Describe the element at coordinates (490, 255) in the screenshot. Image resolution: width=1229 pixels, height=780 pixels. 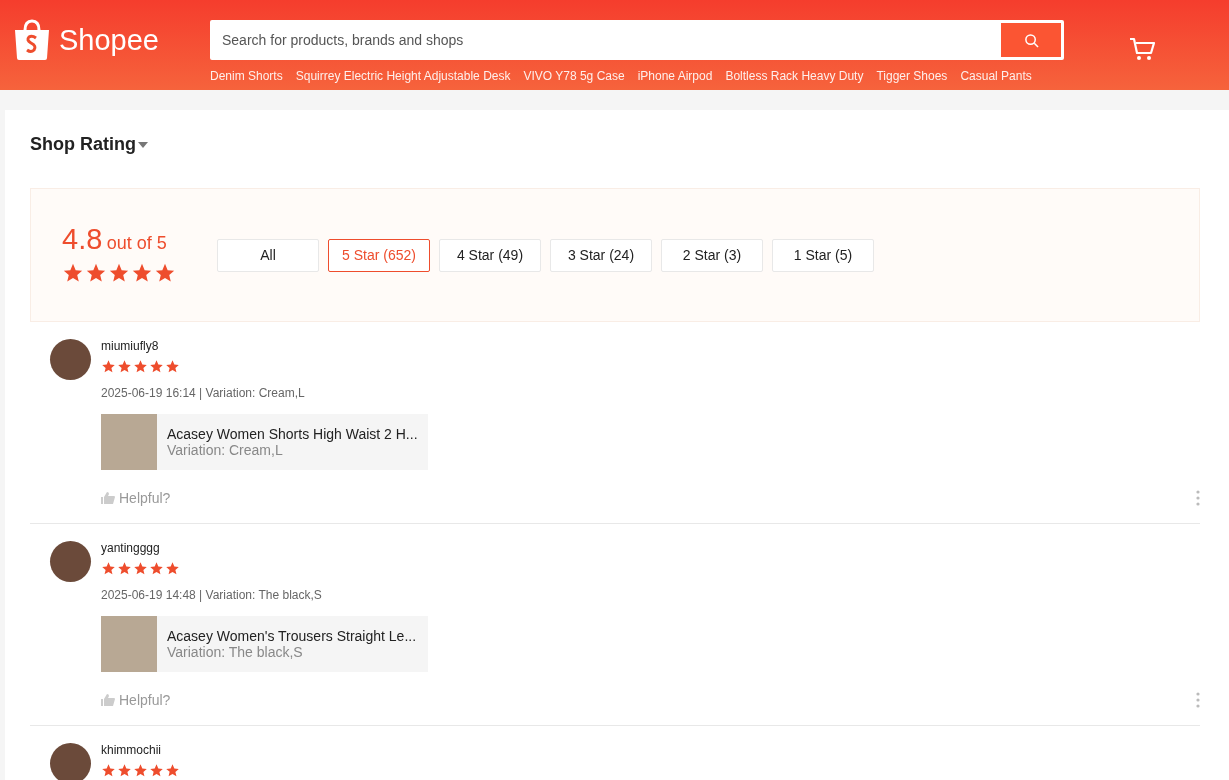
I see `star-filter-button: 4 Star (49)` at that location.